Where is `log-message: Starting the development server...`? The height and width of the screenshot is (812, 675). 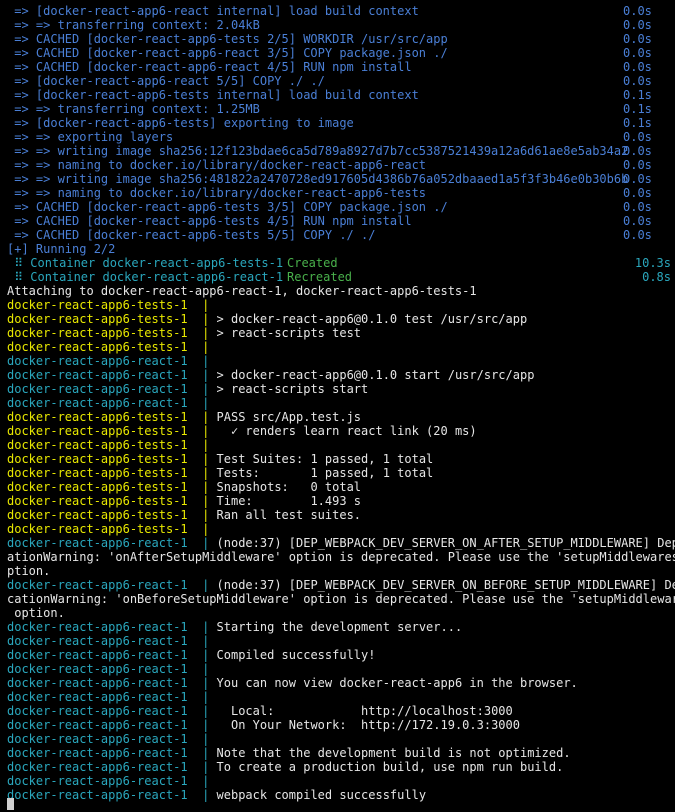 log-message: Starting the development server... is located at coordinates (339, 627).